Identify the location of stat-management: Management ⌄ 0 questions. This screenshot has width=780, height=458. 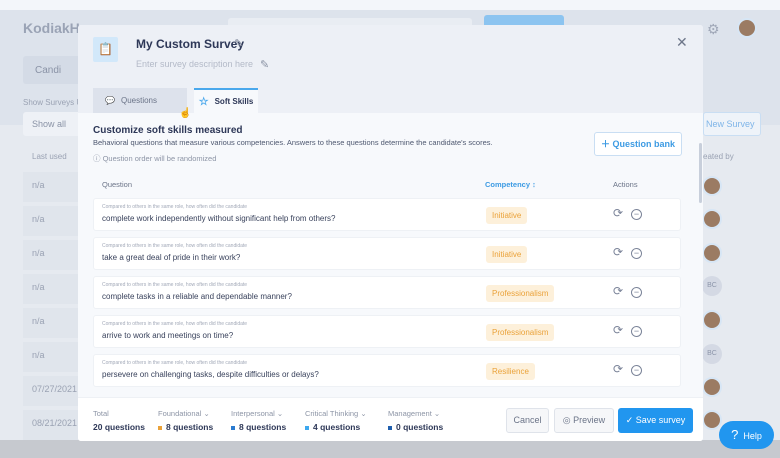
(415, 420).